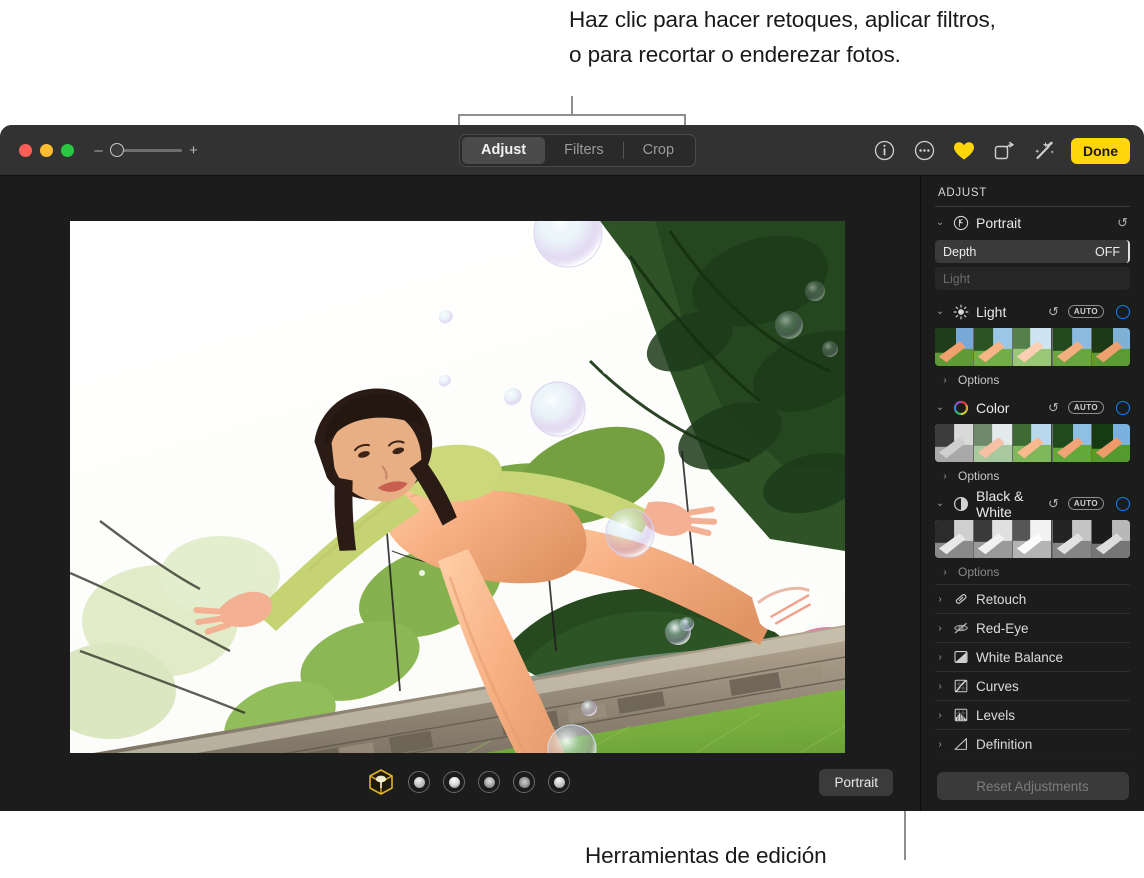 The height and width of the screenshot is (878, 1144). What do you see at coordinates (964, 151) in the screenshot?
I see `favorite-heart-icon` at bounding box center [964, 151].